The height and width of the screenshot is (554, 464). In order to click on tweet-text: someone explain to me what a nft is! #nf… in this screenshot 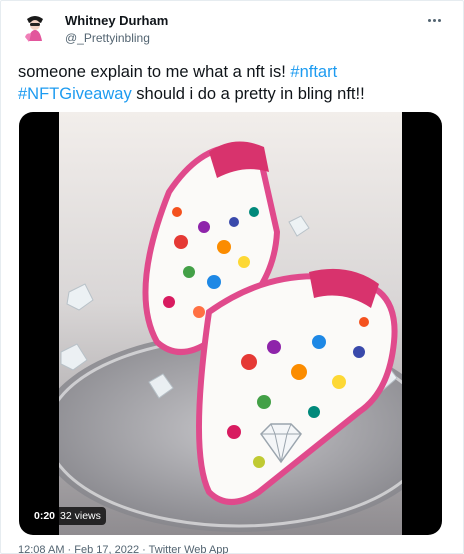, I will do `click(233, 83)`.